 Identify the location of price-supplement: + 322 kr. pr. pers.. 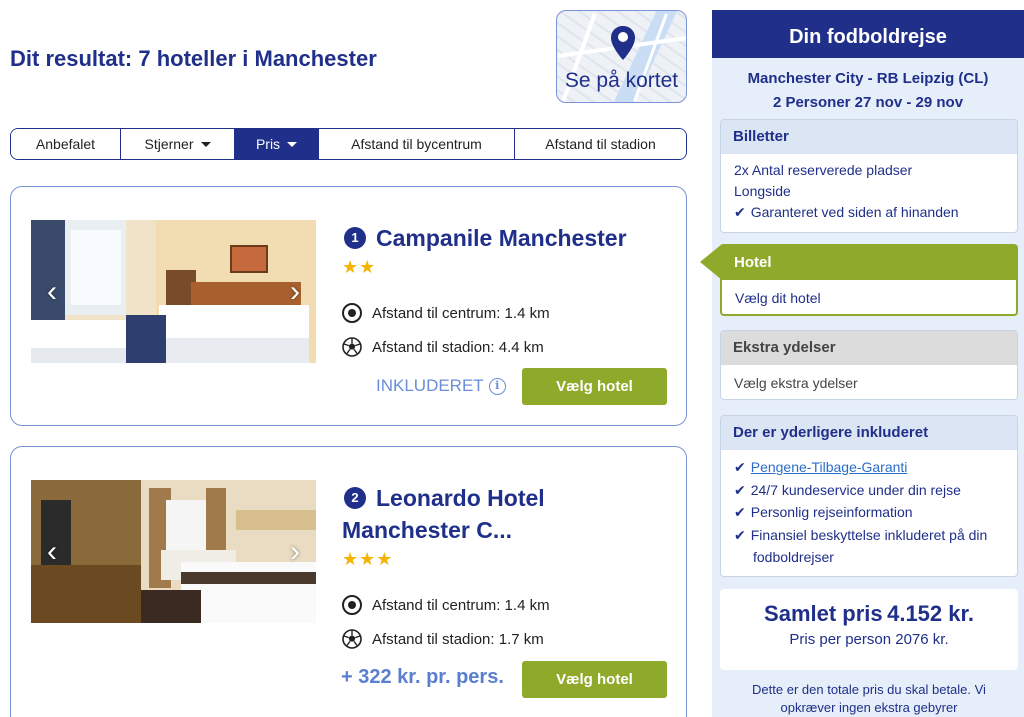
(422, 677).